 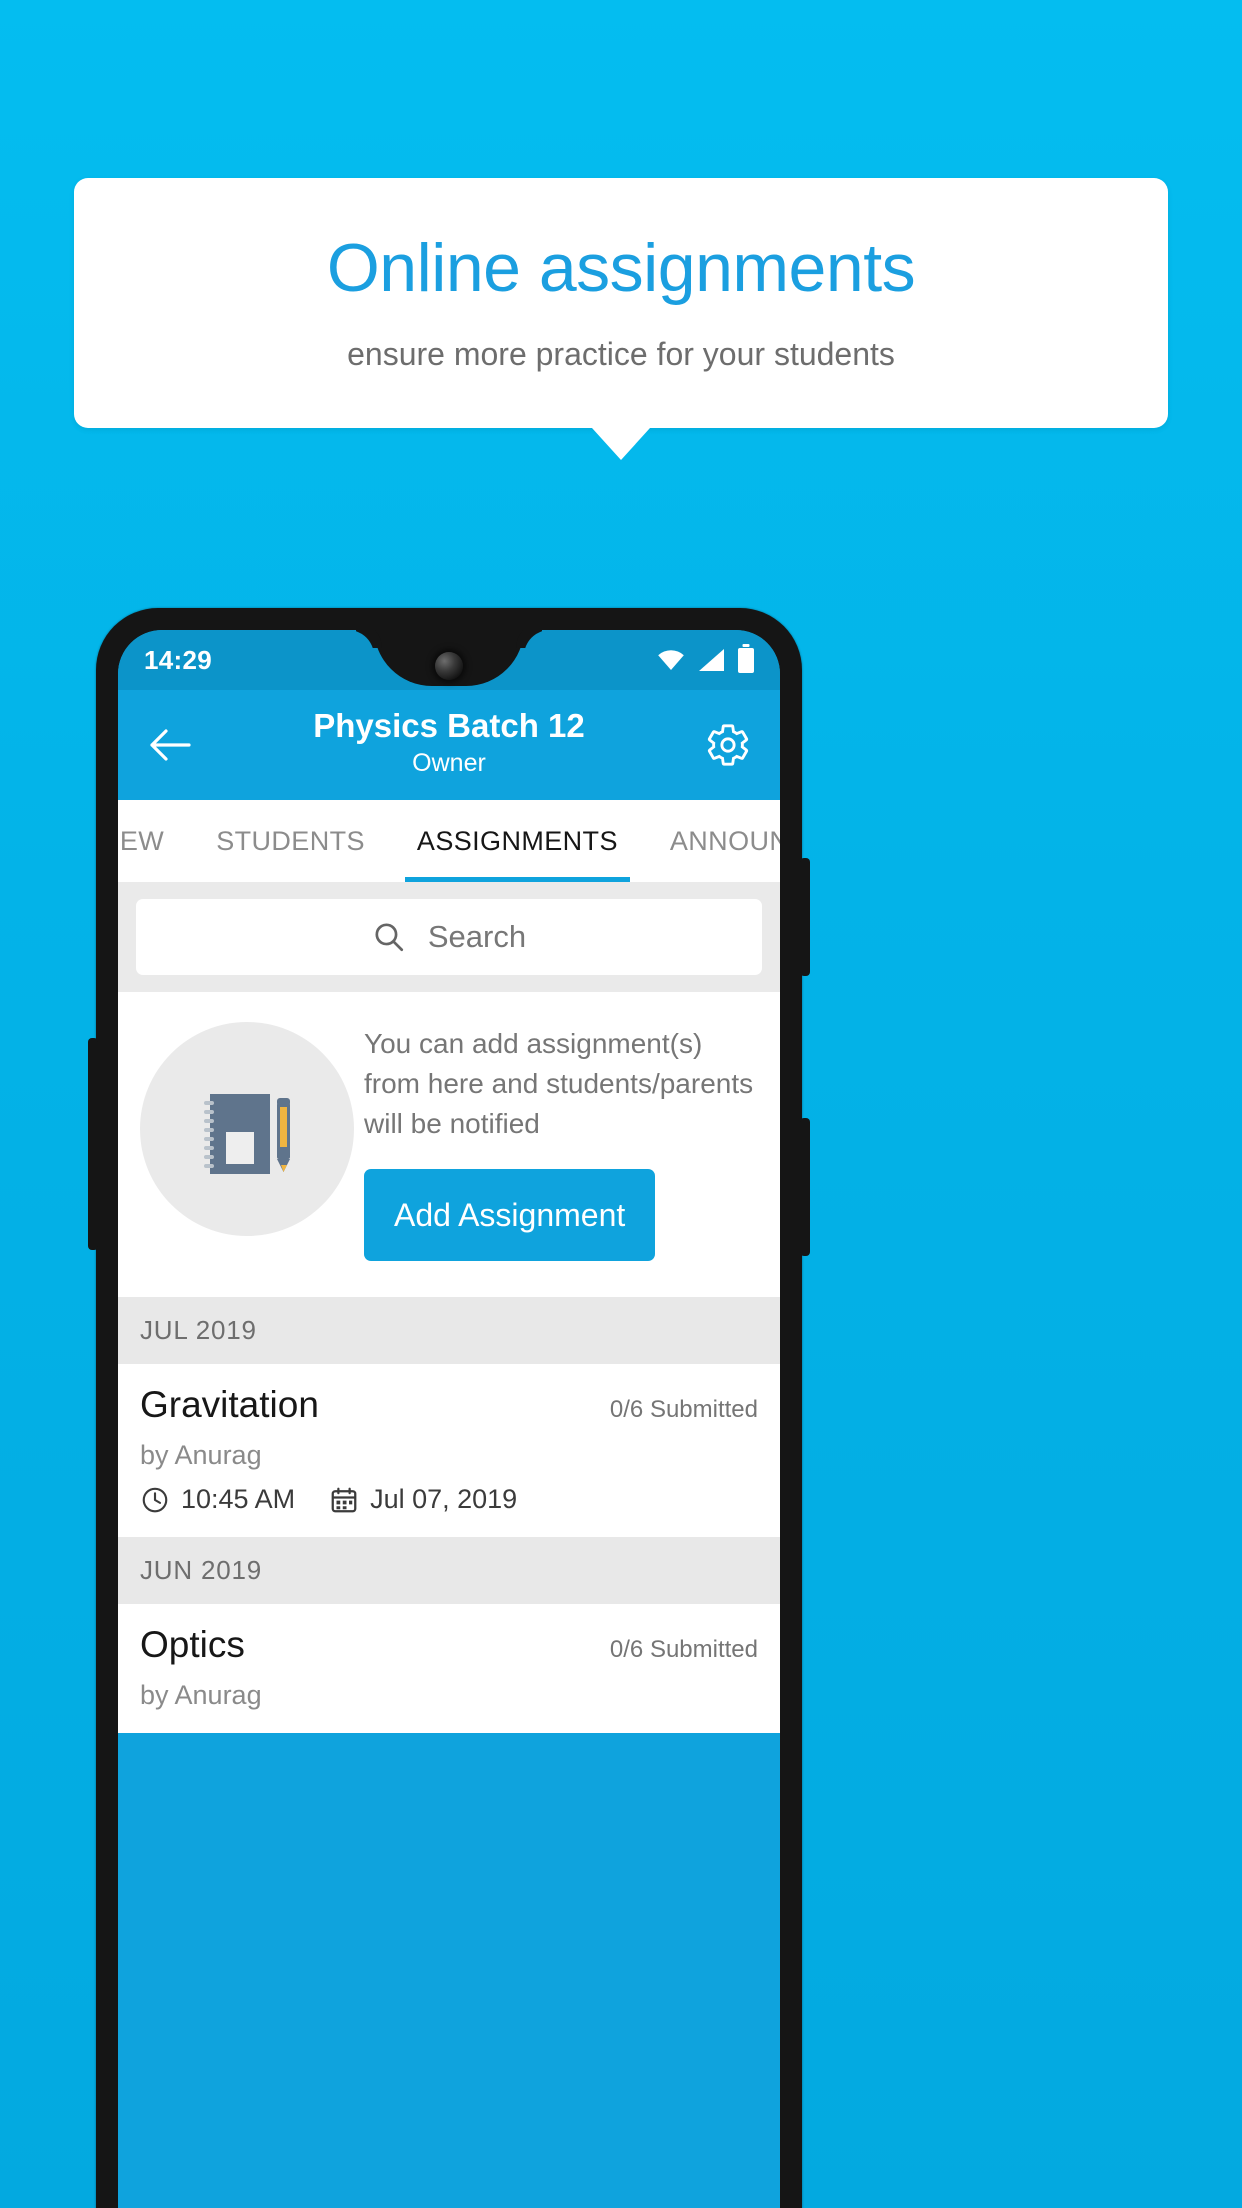 What do you see at coordinates (389, 937) in the screenshot?
I see `search-icon` at bounding box center [389, 937].